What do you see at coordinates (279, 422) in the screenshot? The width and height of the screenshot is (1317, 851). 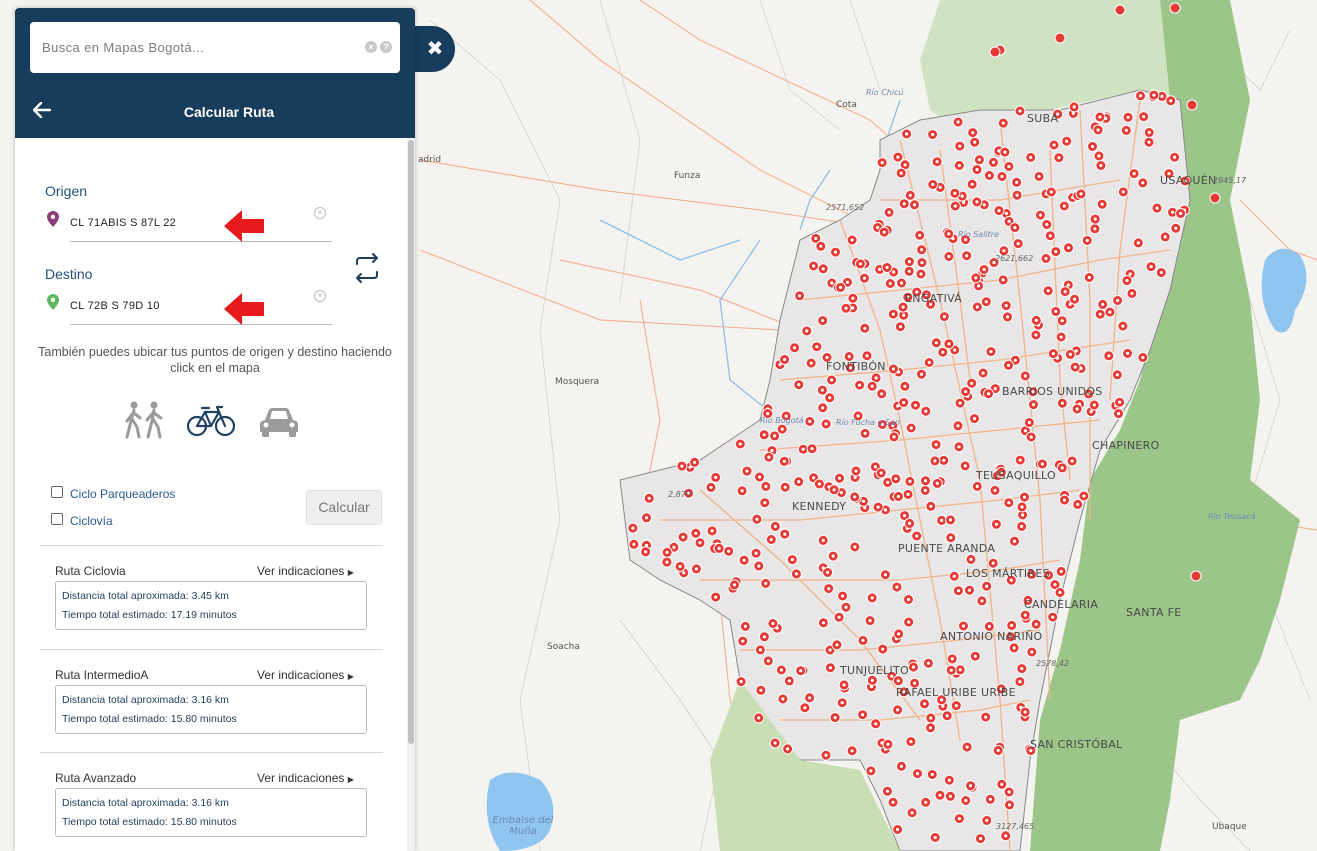 I see `car-icon` at bounding box center [279, 422].